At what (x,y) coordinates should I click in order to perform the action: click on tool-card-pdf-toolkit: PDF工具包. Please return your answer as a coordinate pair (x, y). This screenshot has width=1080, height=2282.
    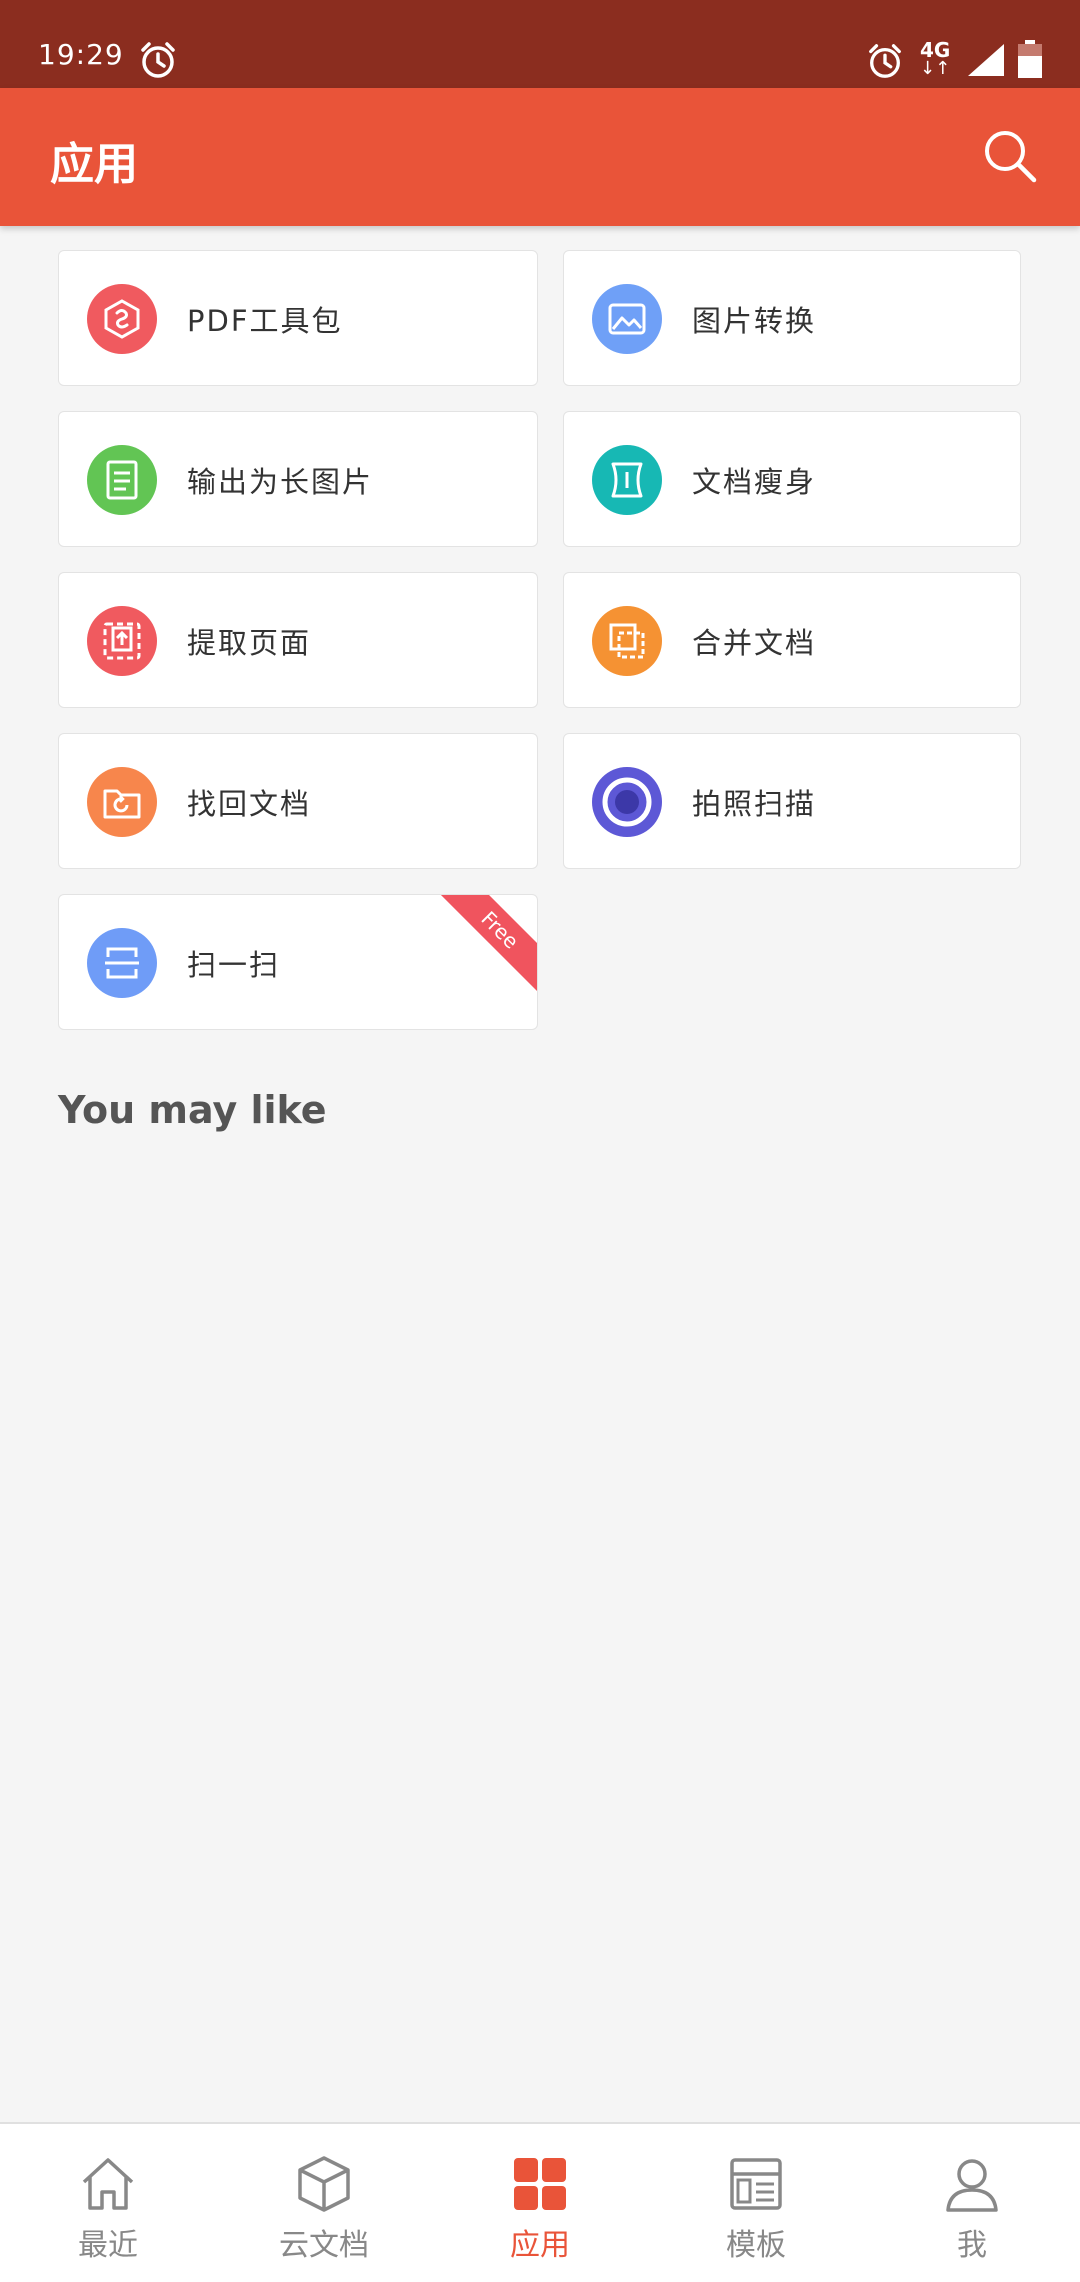
    Looking at the image, I should click on (298, 318).